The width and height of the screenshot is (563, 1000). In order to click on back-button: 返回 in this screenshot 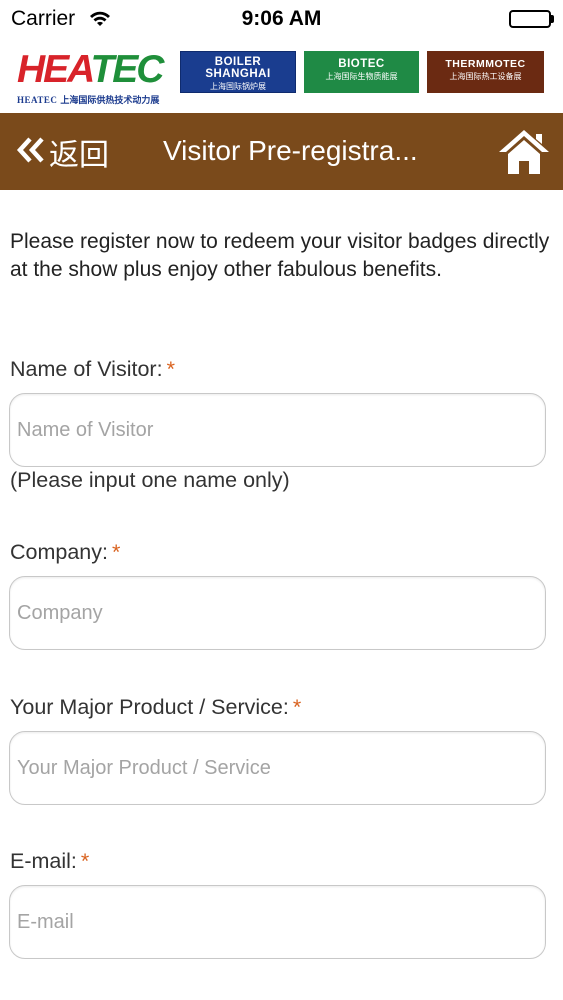, I will do `click(62, 152)`.